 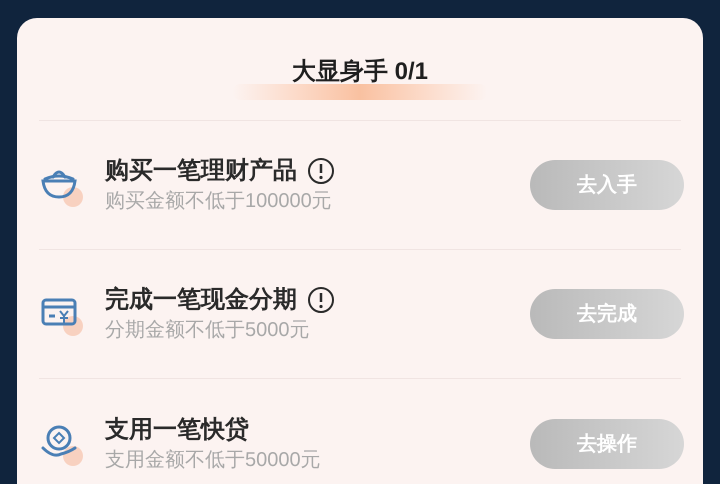 What do you see at coordinates (207, 330) in the screenshot?
I see `task-subtitle: 分期金额不低于5000元` at bounding box center [207, 330].